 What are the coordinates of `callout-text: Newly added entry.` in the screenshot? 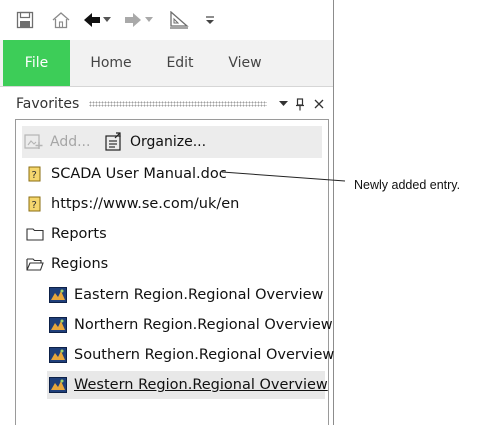 It's located at (407, 185).